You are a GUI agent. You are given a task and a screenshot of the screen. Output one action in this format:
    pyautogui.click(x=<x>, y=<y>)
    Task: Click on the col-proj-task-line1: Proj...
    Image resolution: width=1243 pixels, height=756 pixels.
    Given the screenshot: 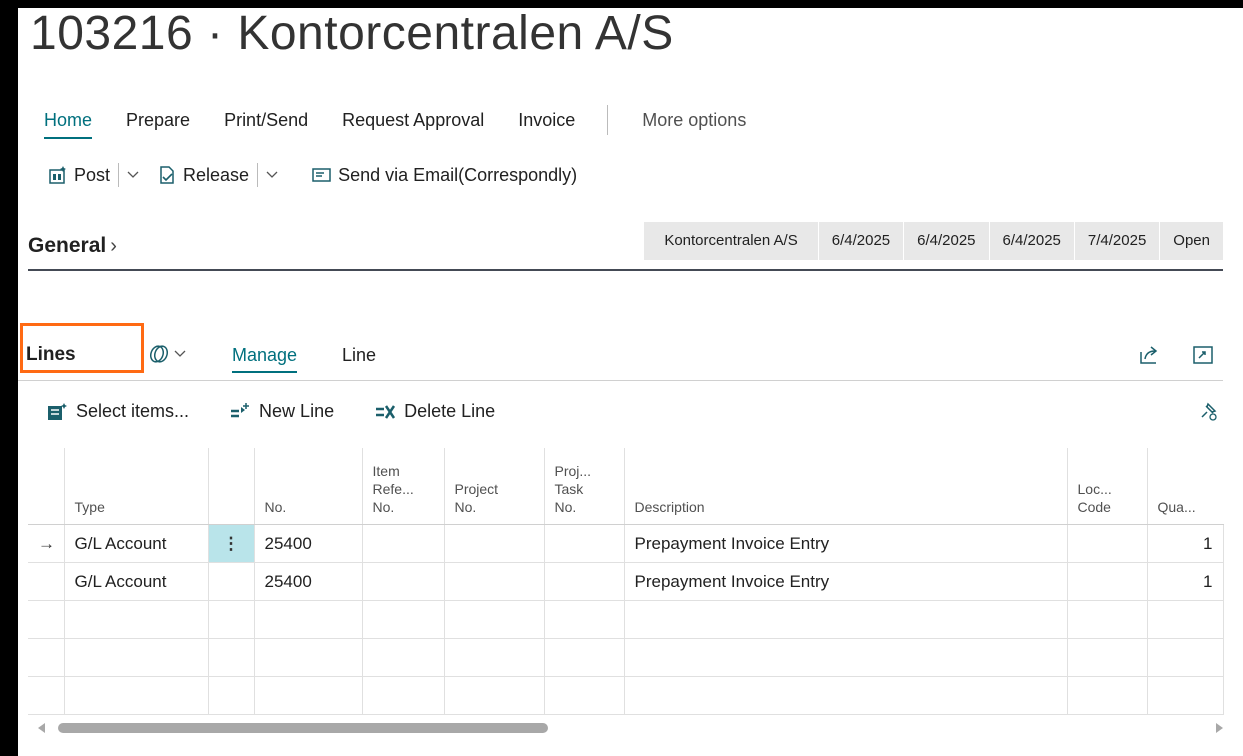 What is the action you would take?
    pyautogui.click(x=573, y=471)
    